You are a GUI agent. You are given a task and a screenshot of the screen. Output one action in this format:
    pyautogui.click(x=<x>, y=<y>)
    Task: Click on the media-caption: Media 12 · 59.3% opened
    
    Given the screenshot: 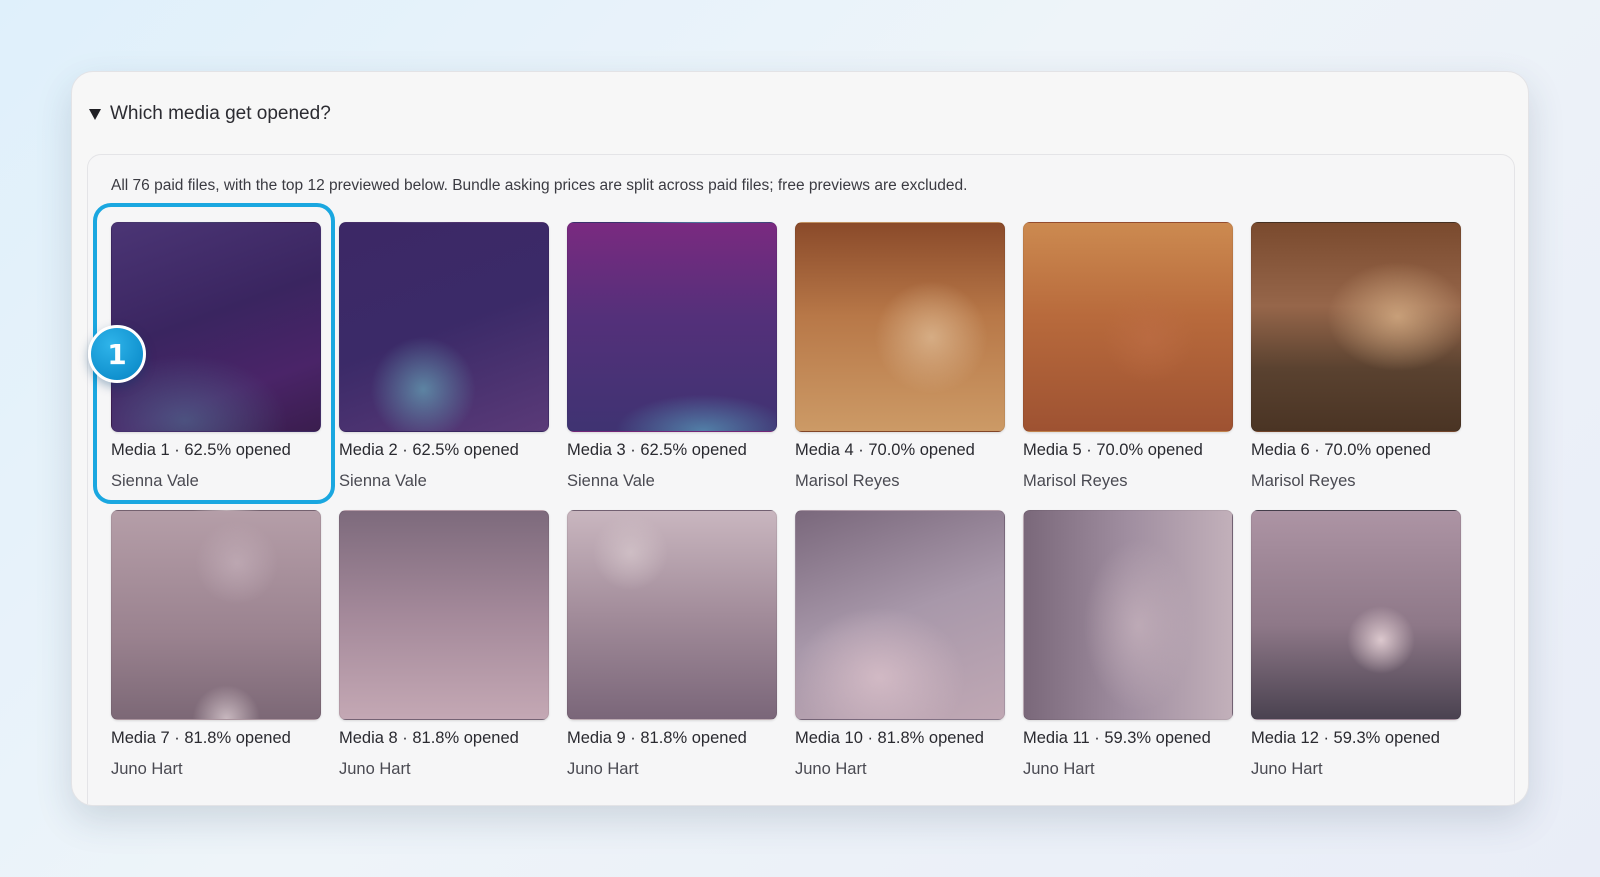 What is the action you would take?
    pyautogui.click(x=1345, y=738)
    